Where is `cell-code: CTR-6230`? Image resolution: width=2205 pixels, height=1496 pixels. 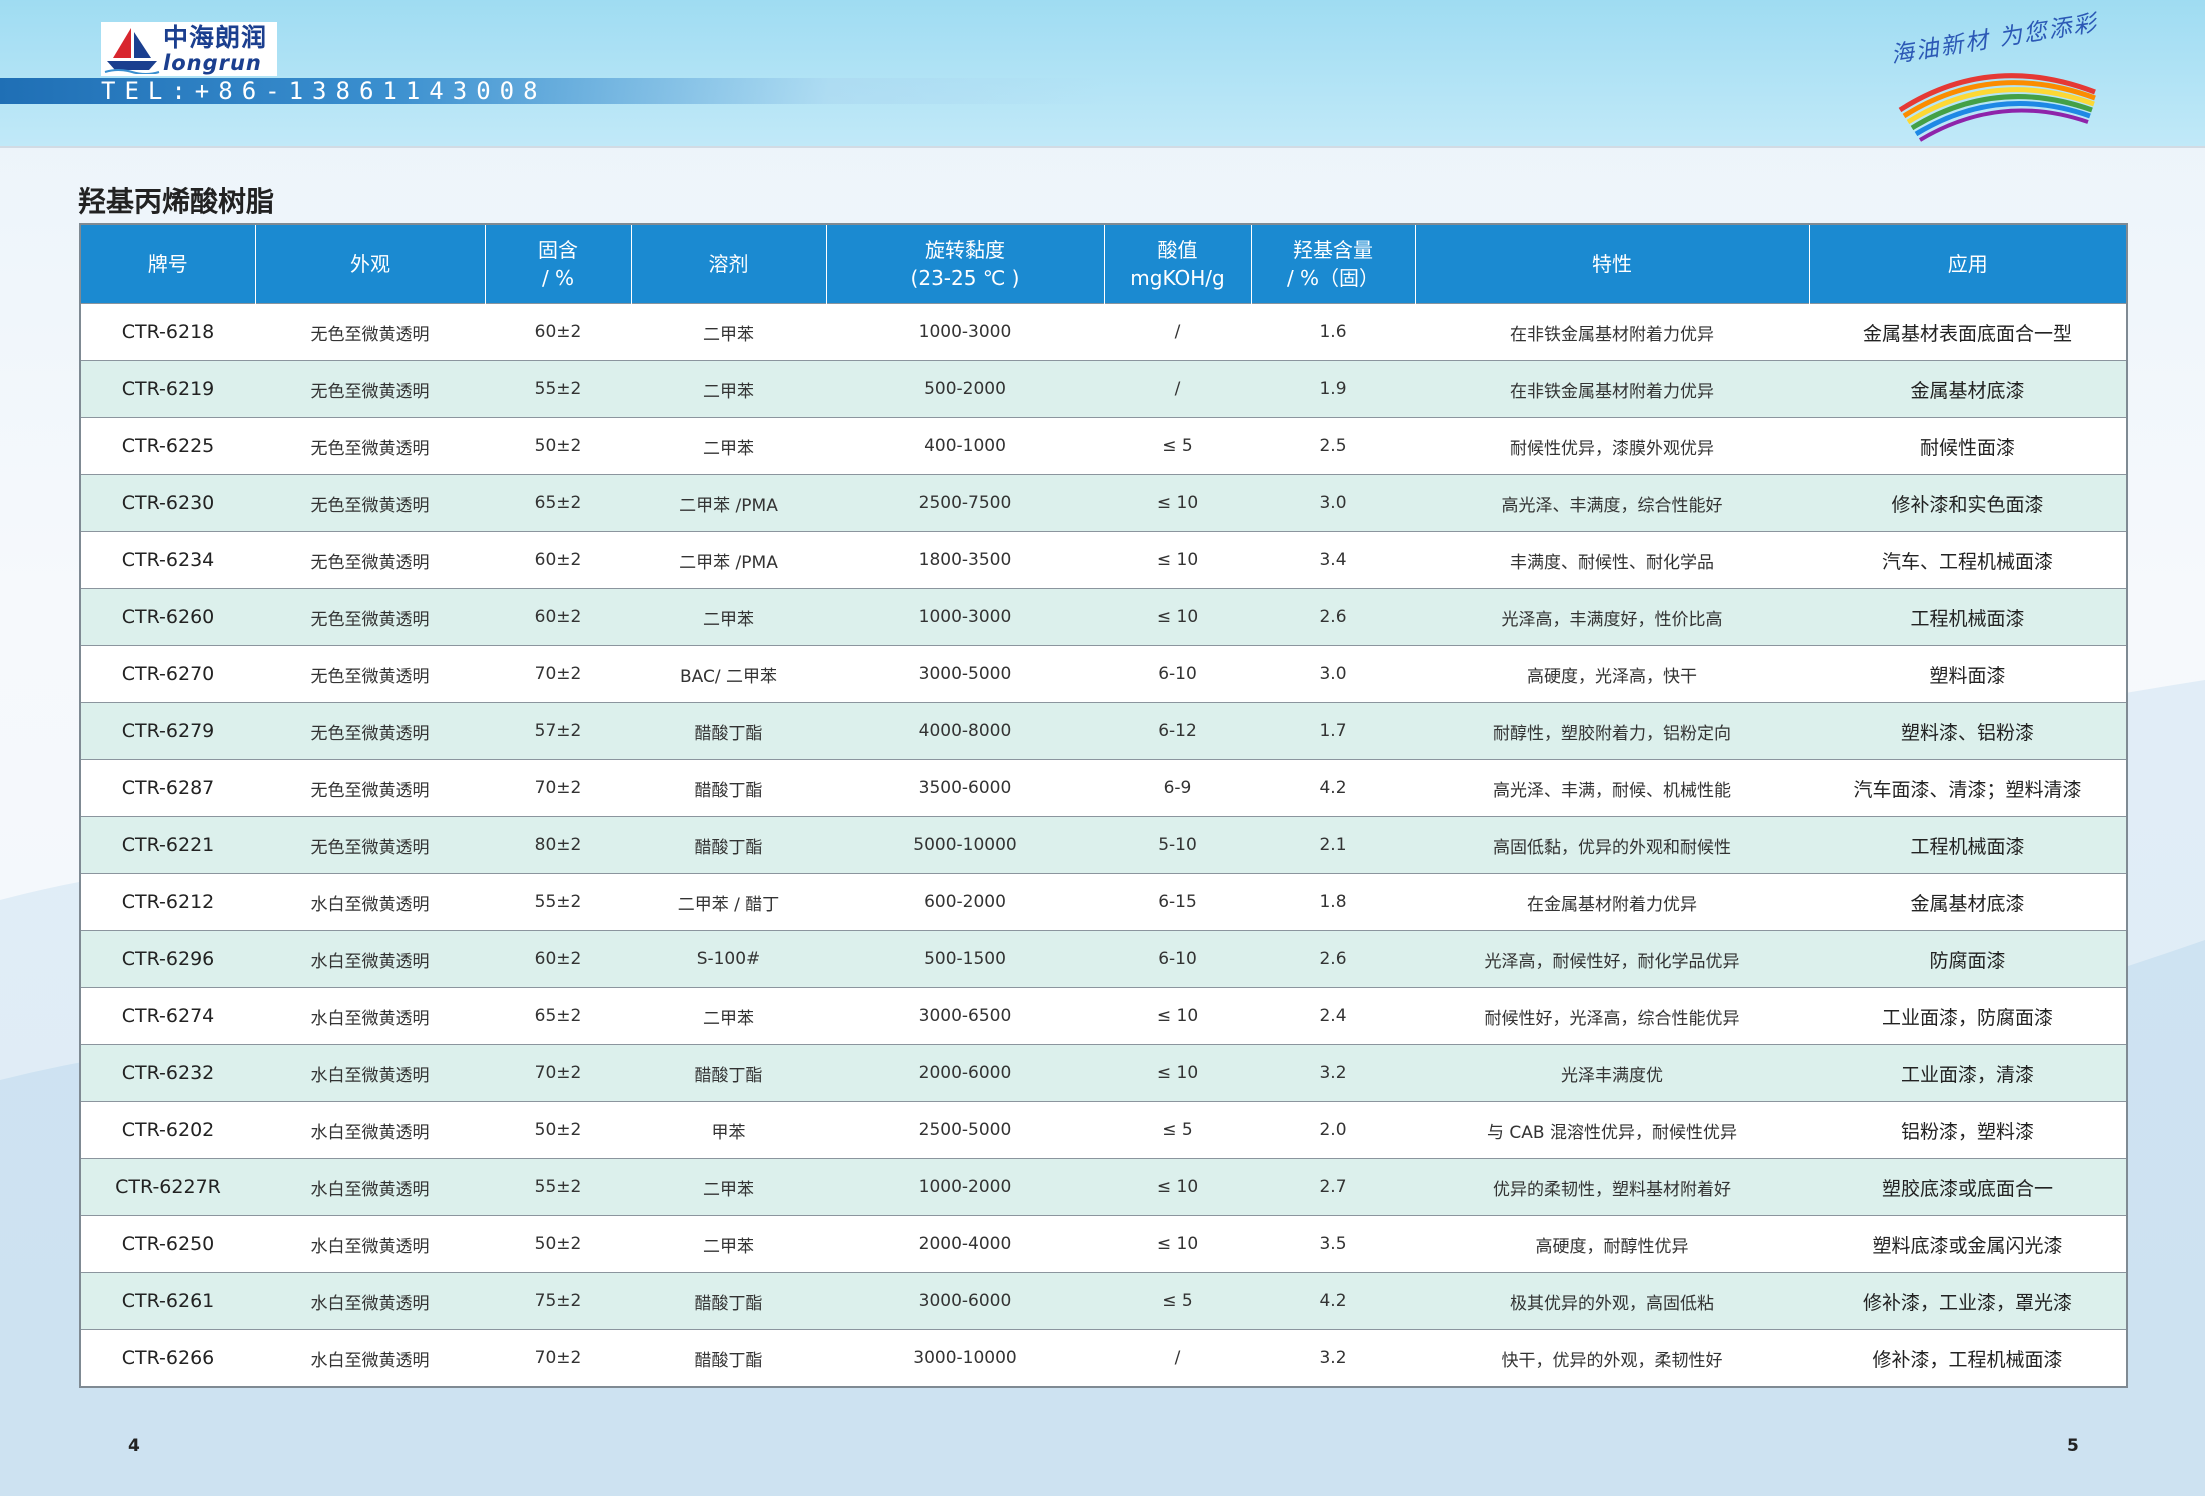
cell-code: CTR-6230 is located at coordinates (167, 503).